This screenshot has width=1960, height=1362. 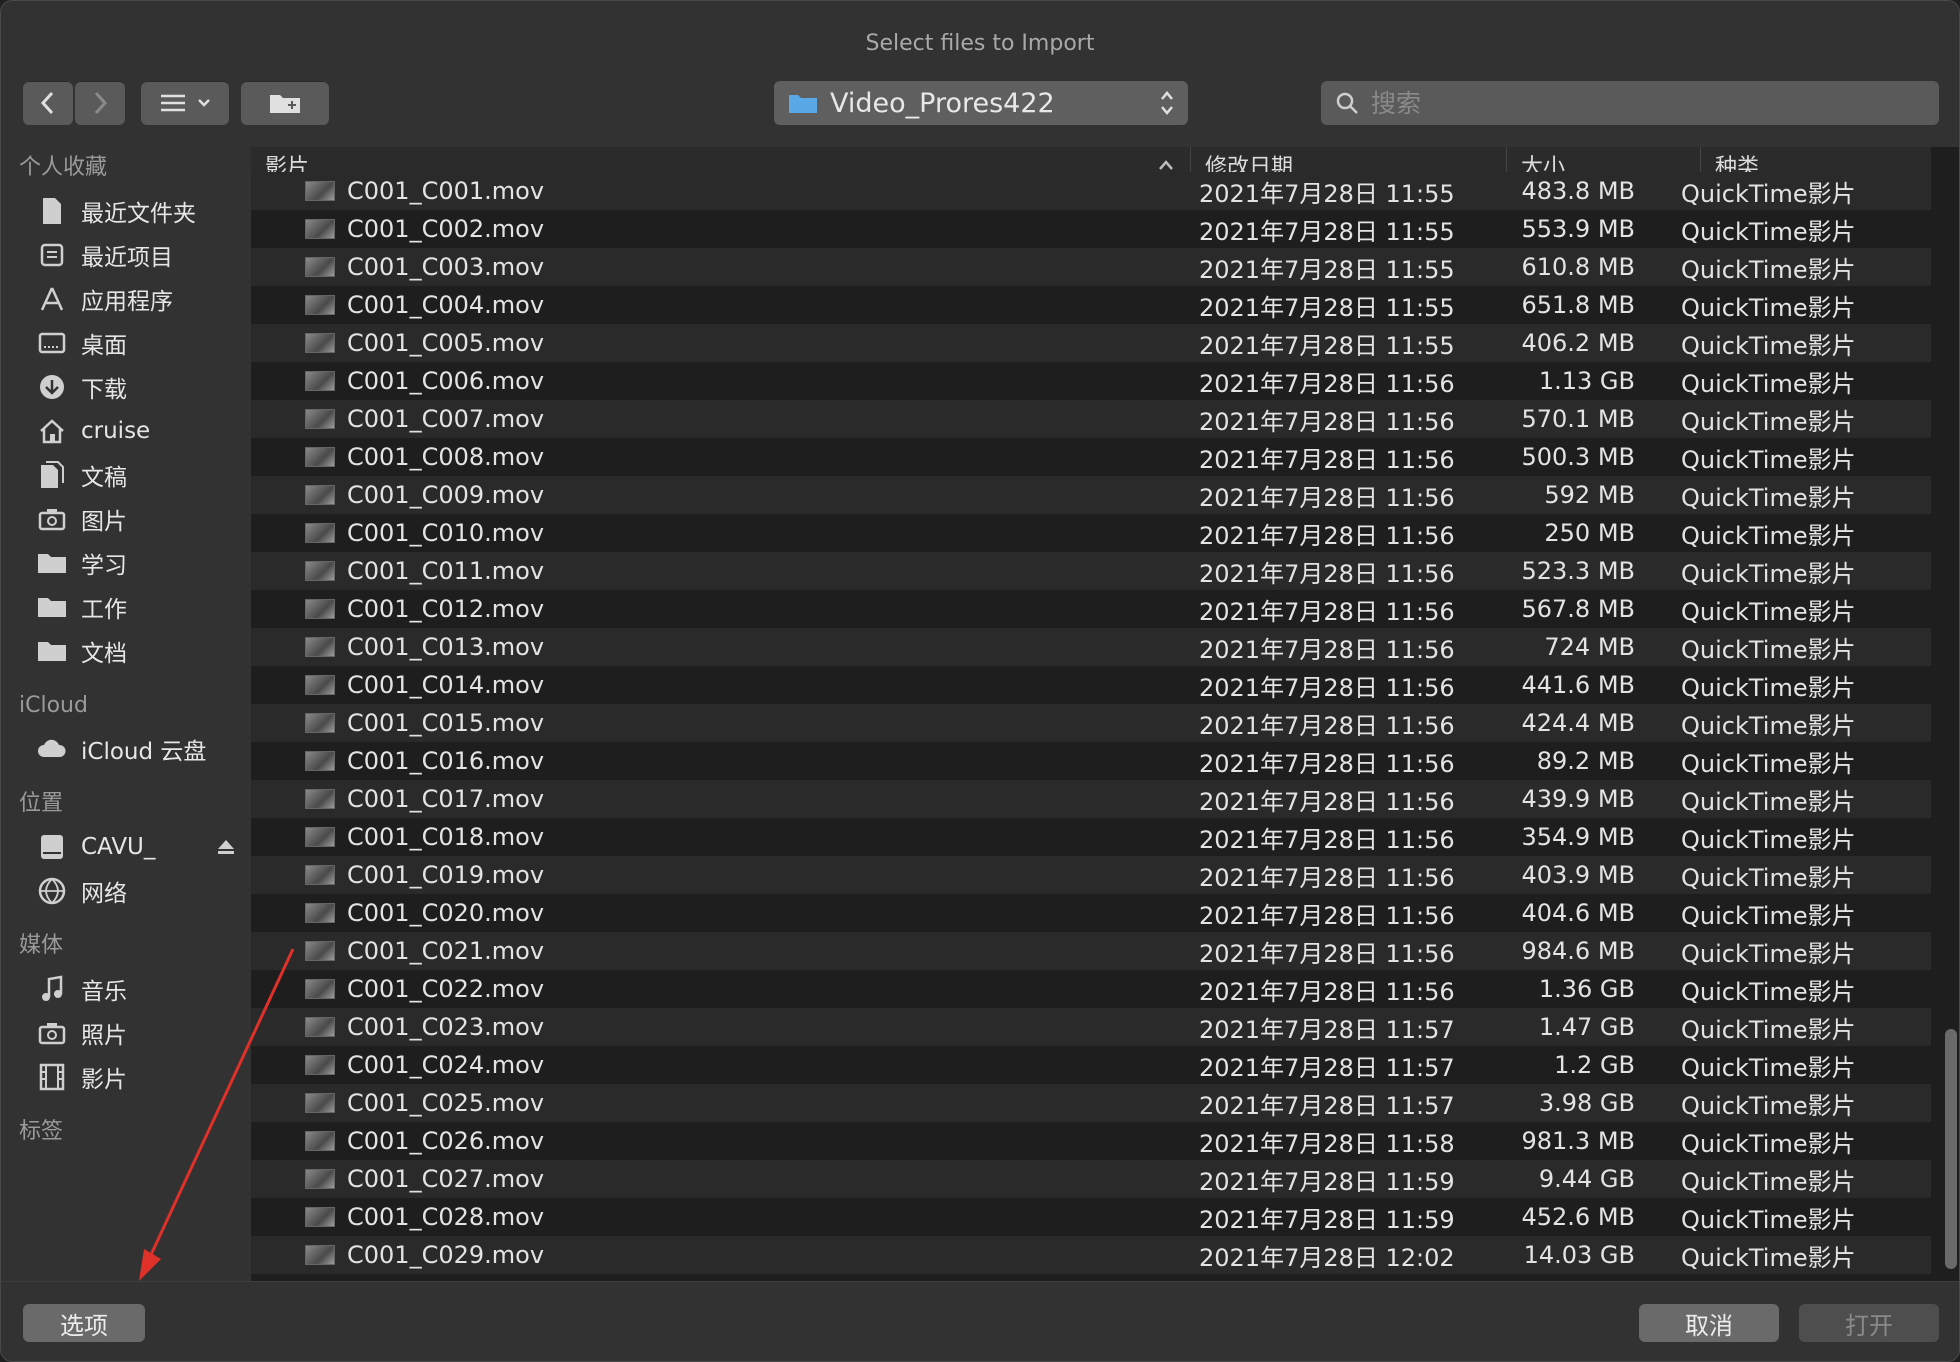 I want to click on view-mode-button, so click(x=185, y=103).